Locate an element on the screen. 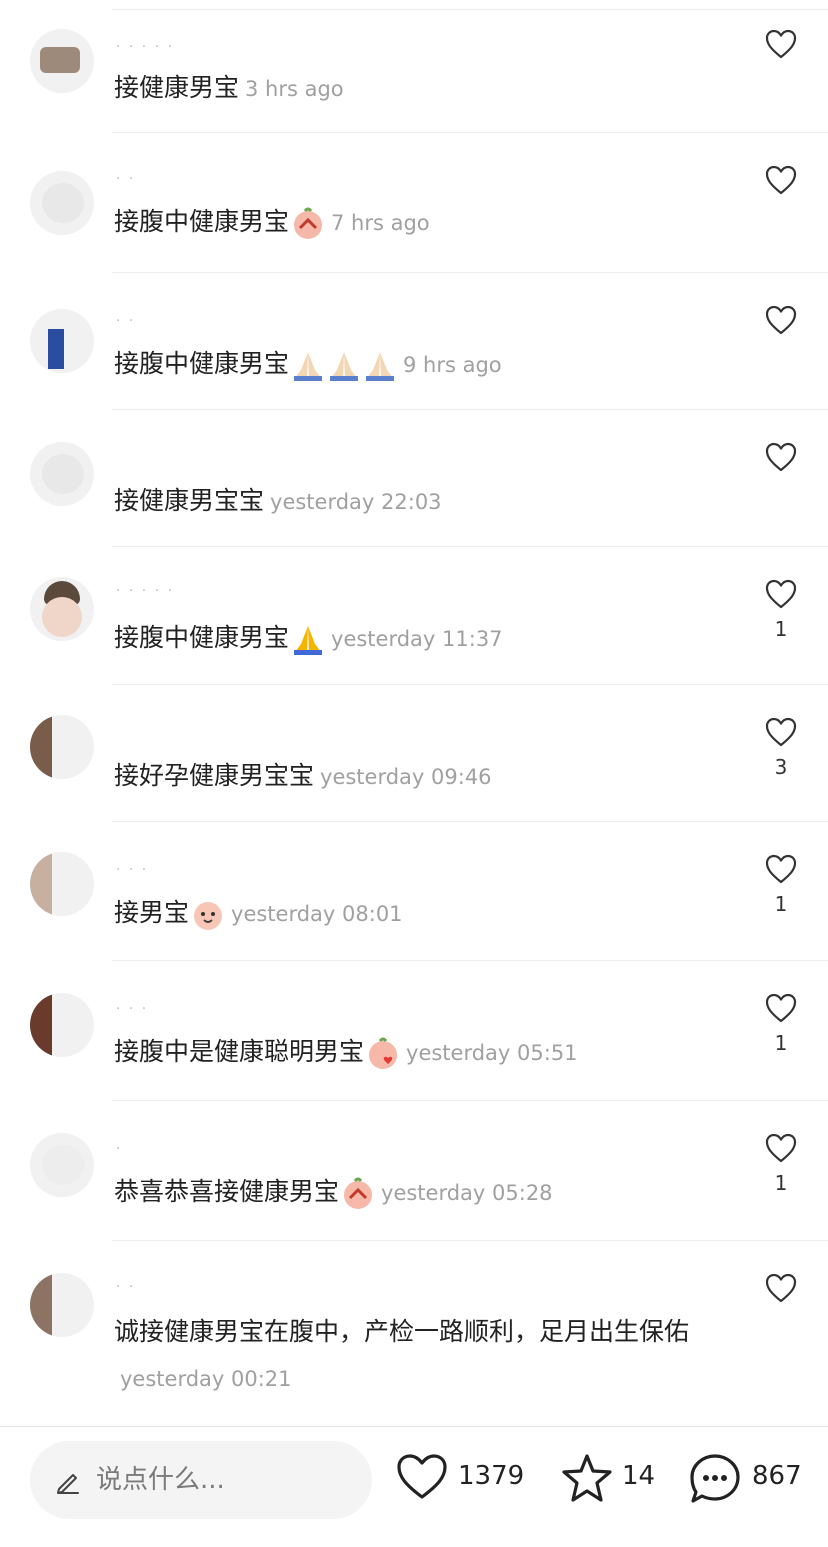 The image size is (828, 1547). username-blurred: · is located at coordinates (186, 1149).